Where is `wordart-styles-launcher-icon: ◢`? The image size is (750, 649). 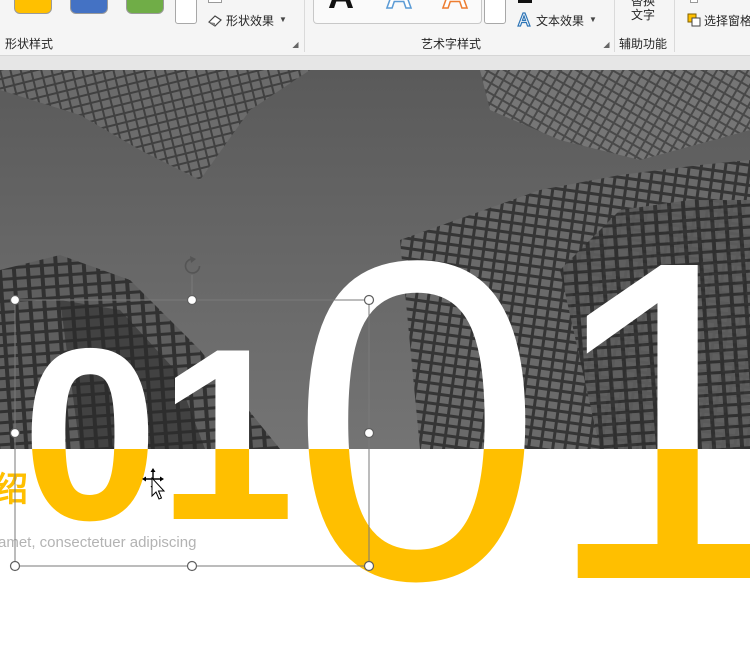 wordart-styles-launcher-icon: ◢ is located at coordinates (606, 44).